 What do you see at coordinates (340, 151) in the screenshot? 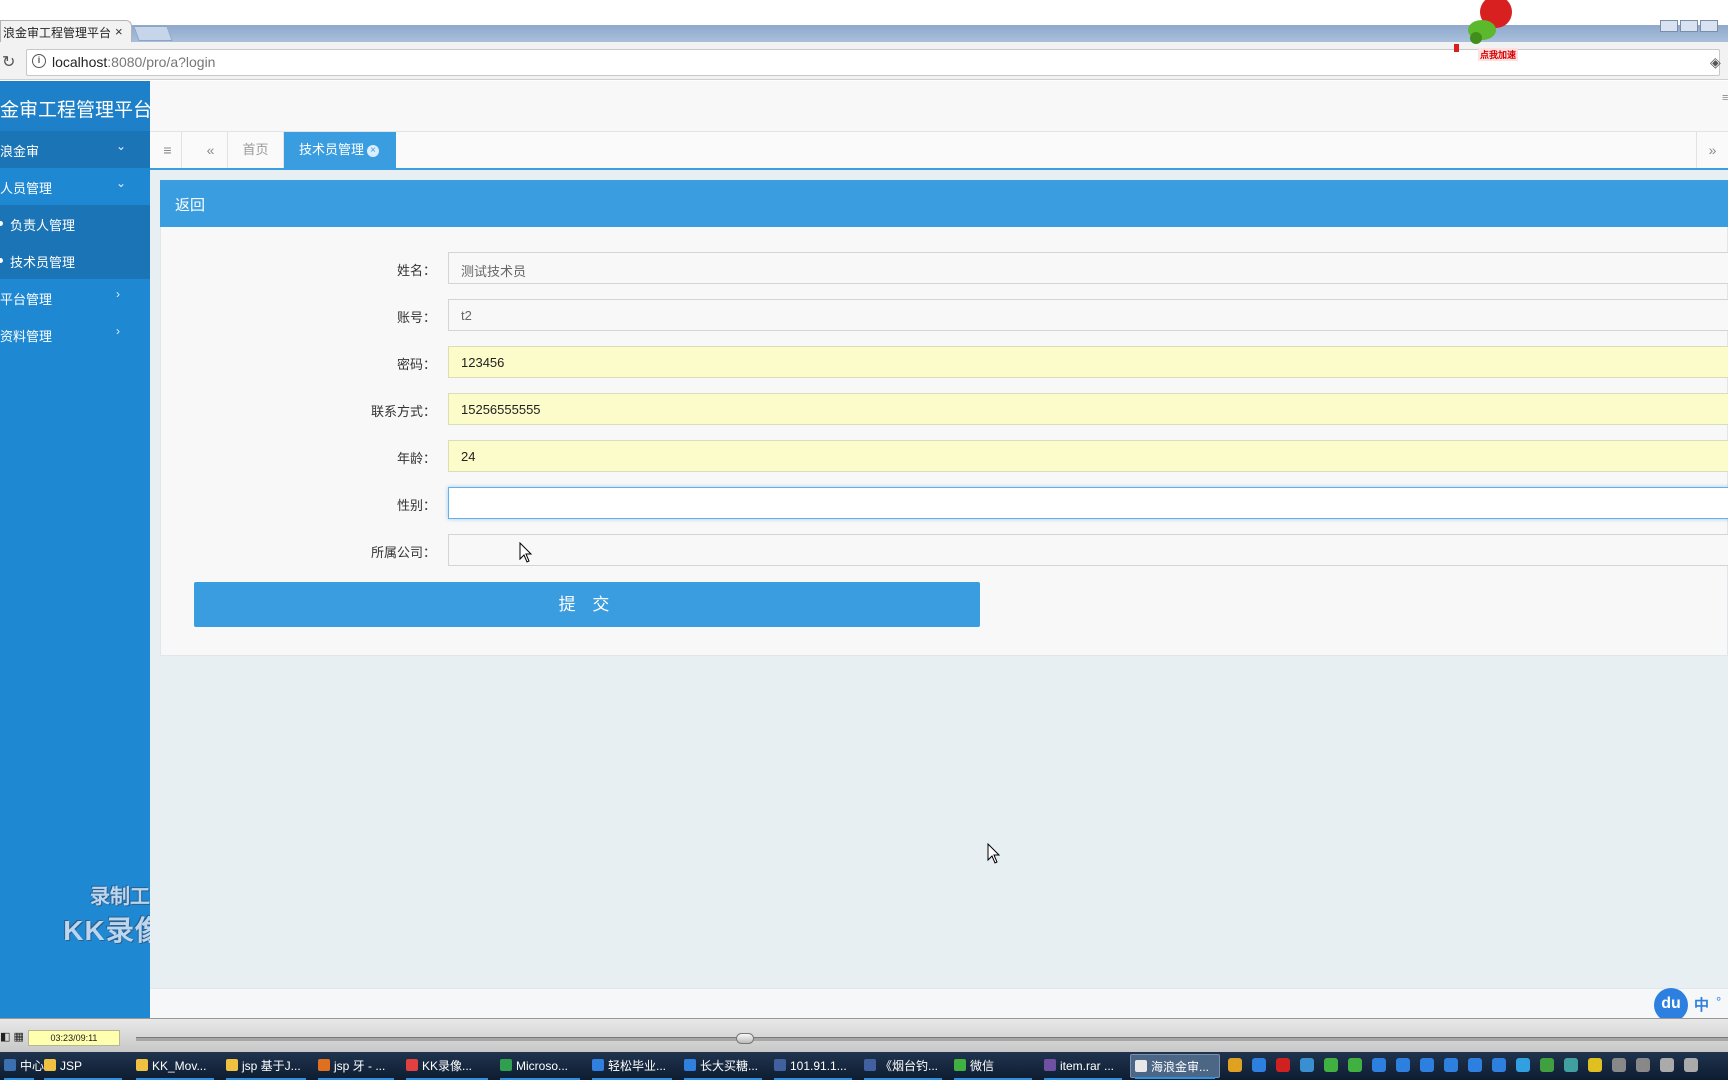
I see `tab-technician-management: 技术员管理 ×` at bounding box center [340, 151].